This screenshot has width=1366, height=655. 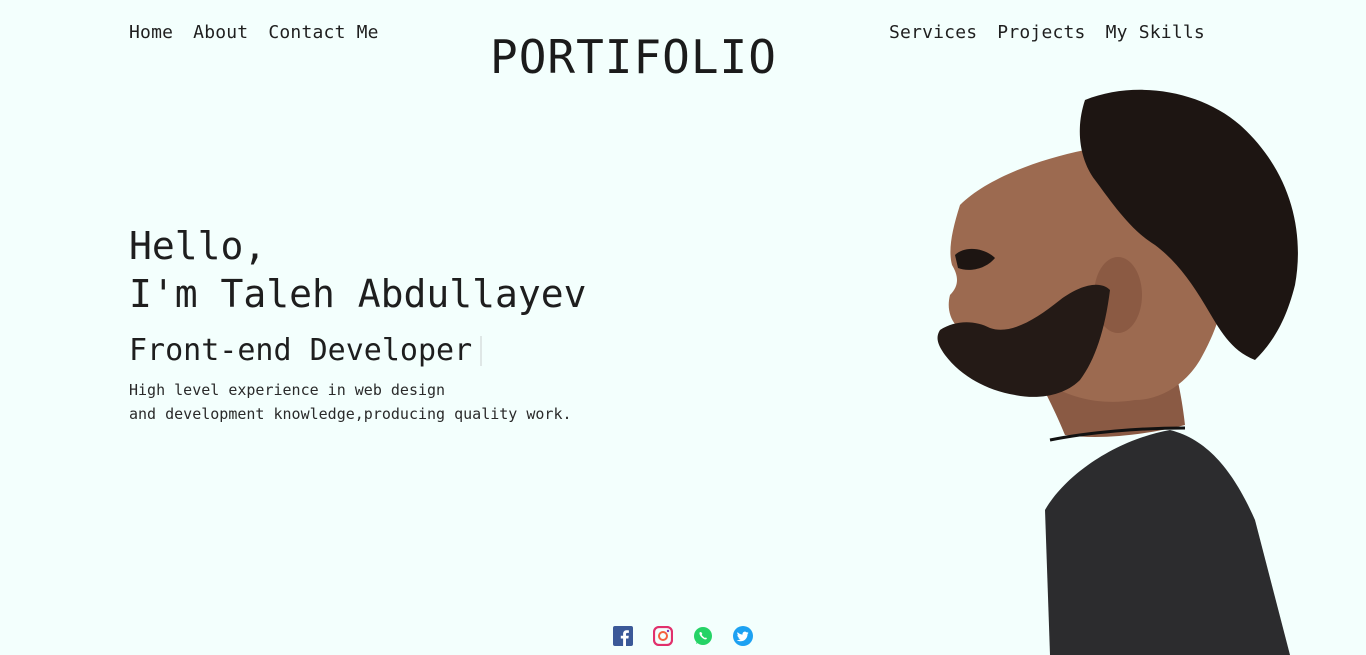 What do you see at coordinates (254, 32) in the screenshot?
I see `nav-left: Home About Contact Me` at bounding box center [254, 32].